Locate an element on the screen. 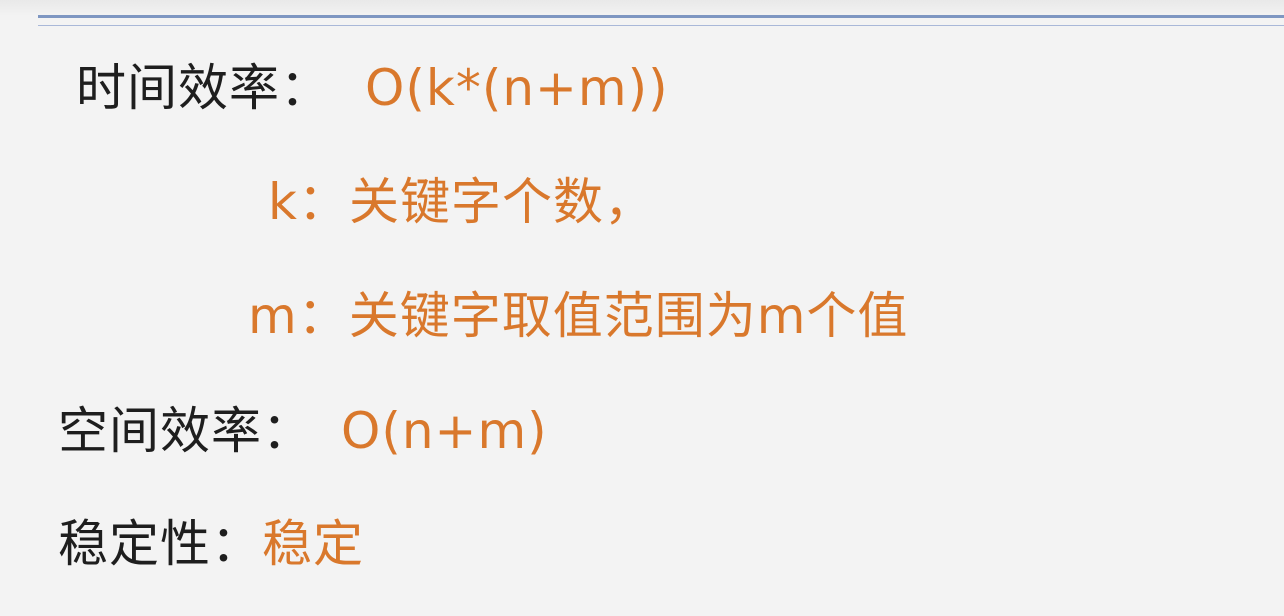 The image size is (1284, 616). header-rule is located at coordinates (661, 16).